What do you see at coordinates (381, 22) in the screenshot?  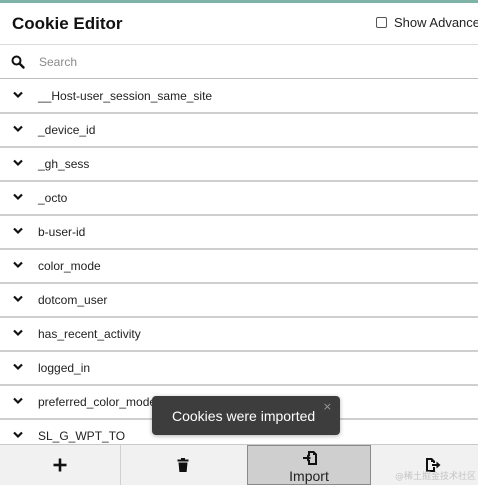 I see `show-advanced-checkbox` at bounding box center [381, 22].